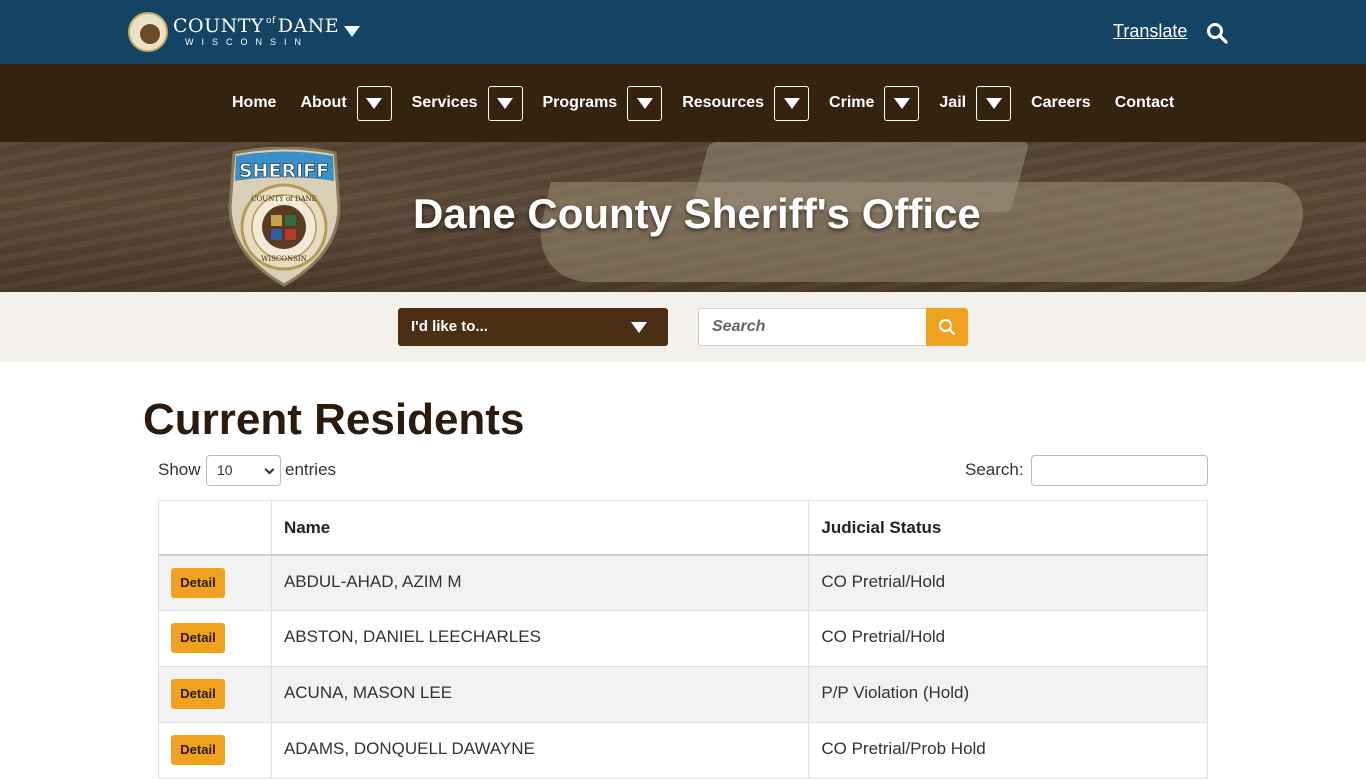  Describe the element at coordinates (179, 469) in the screenshot. I see `show-label: Show` at that location.